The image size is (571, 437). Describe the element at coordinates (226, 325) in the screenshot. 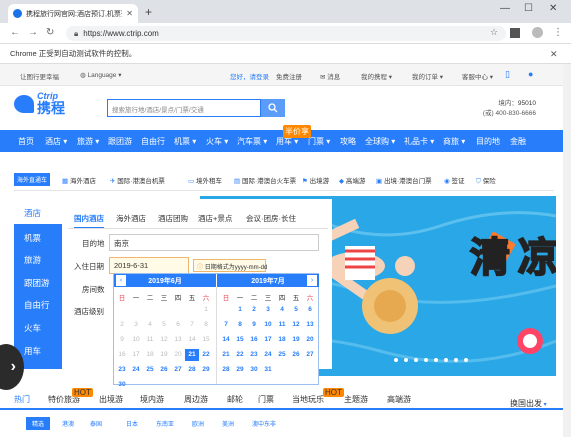

I see `calendar-day: 7` at that location.